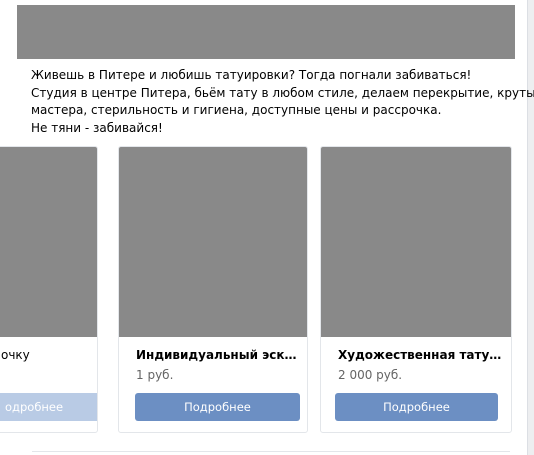  I want to click on product-title: очку, so click(15, 355).